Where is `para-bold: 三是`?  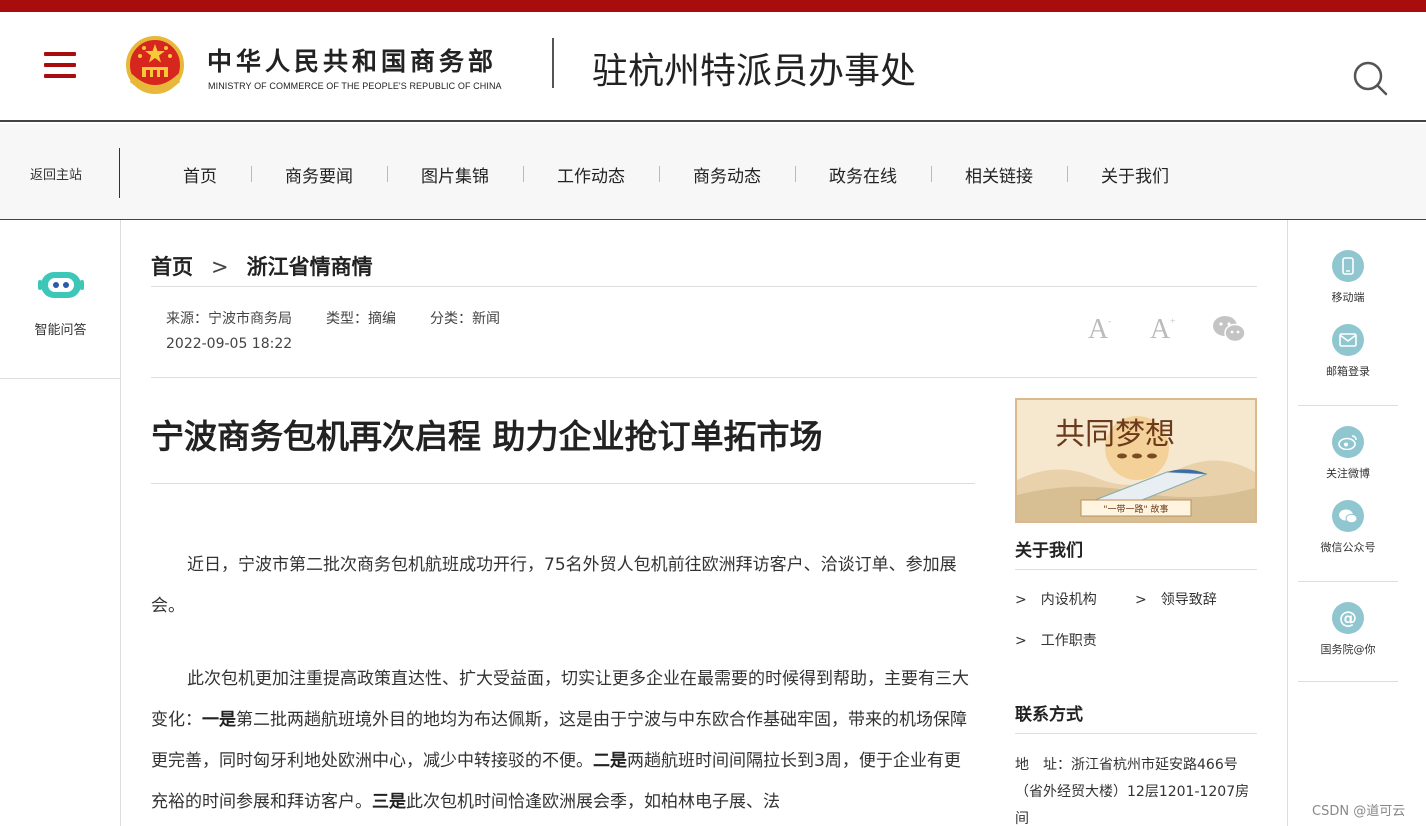 para-bold: 三是 is located at coordinates (389, 802).